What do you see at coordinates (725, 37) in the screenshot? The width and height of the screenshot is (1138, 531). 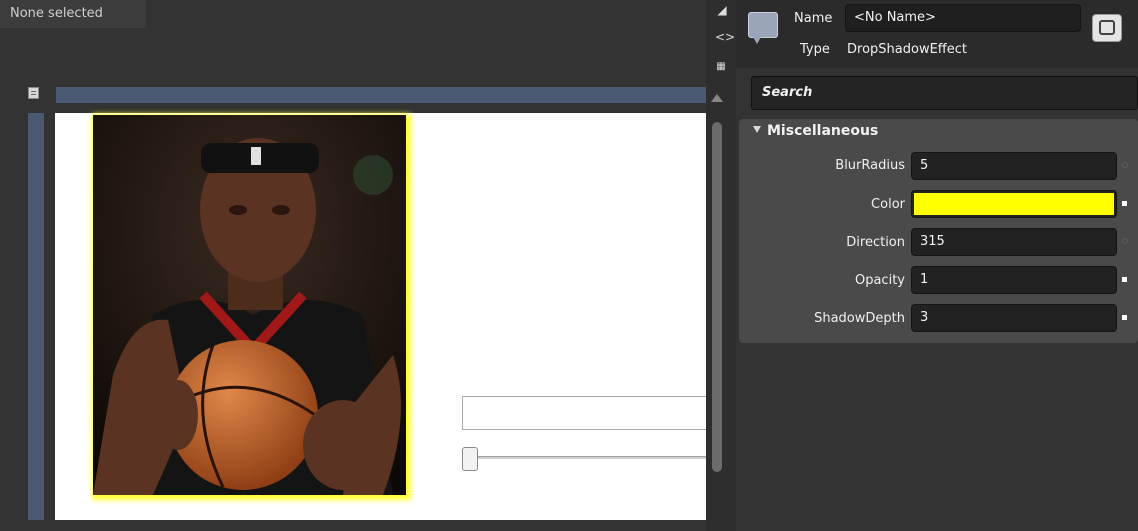 I see `xaml-view-icon: <>` at bounding box center [725, 37].